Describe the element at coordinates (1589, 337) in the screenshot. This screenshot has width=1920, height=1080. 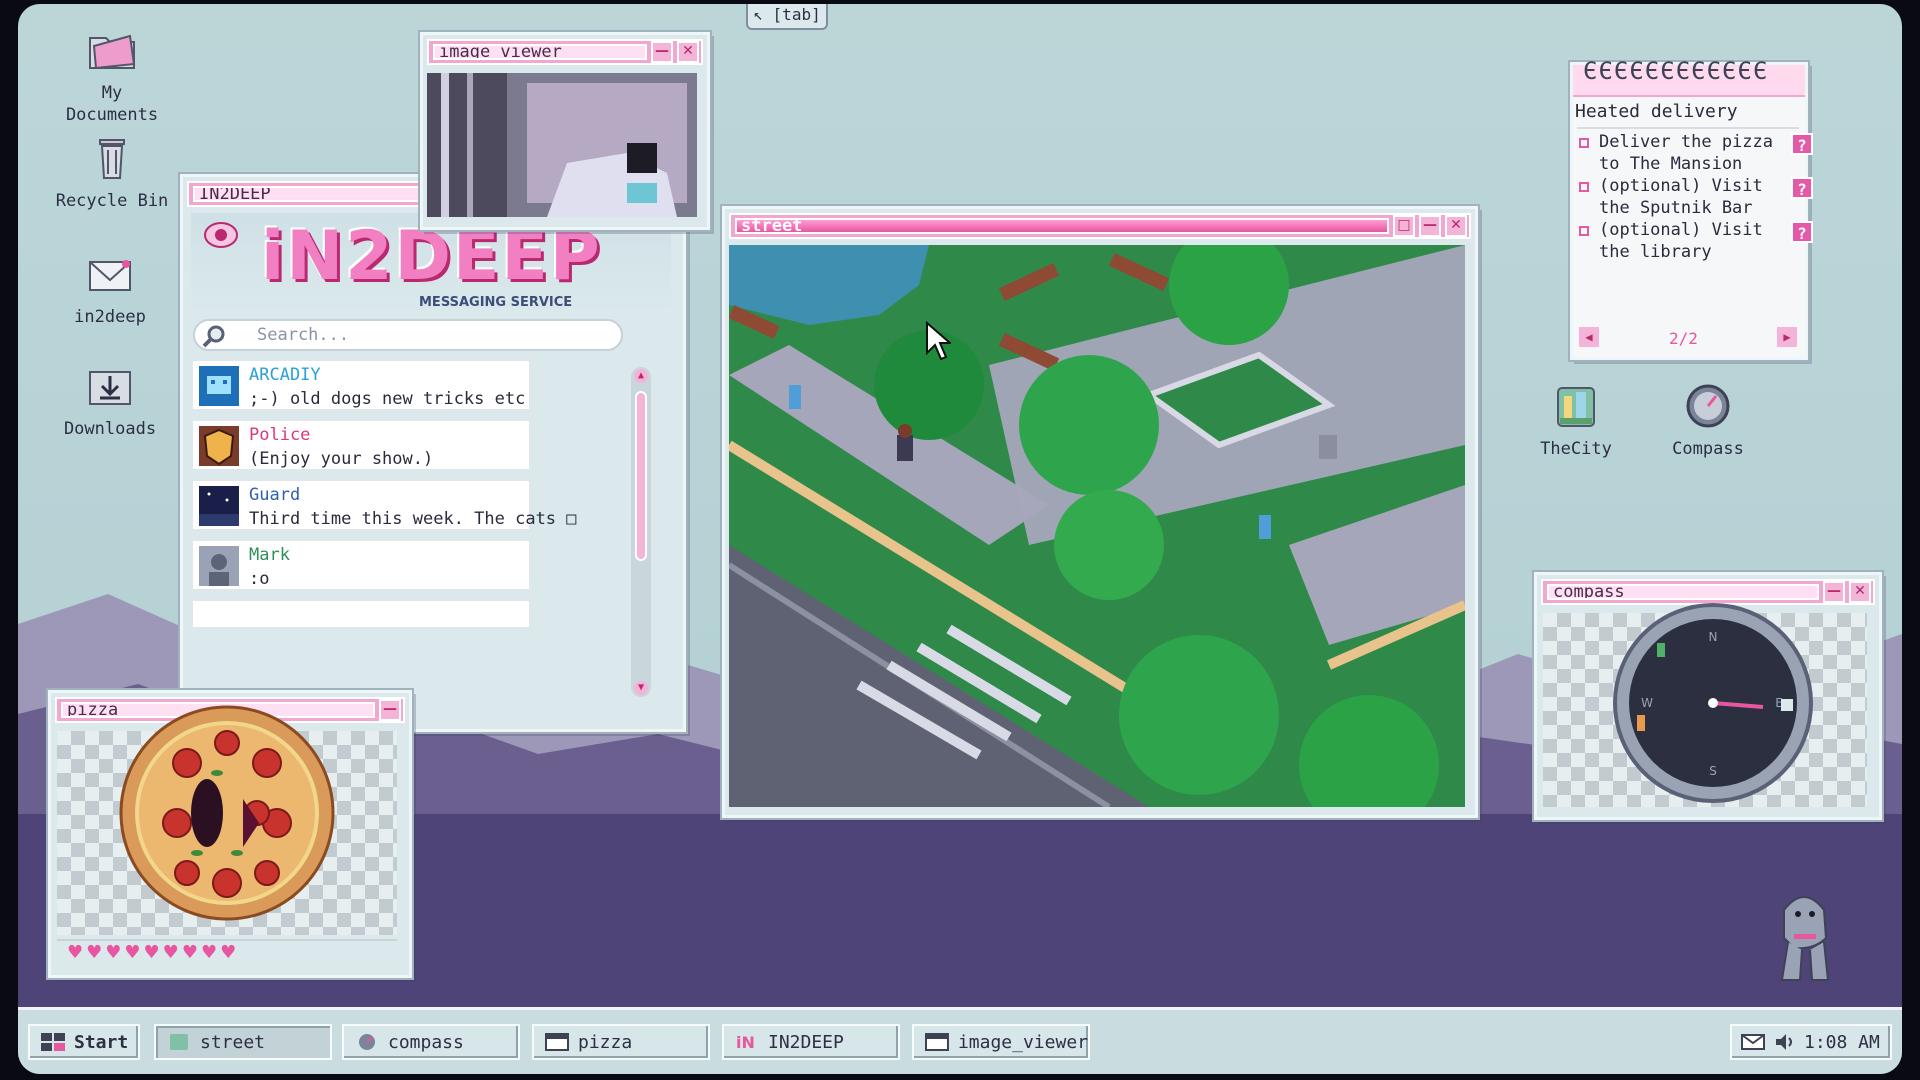
I see `prev-page-button: ◀` at that location.